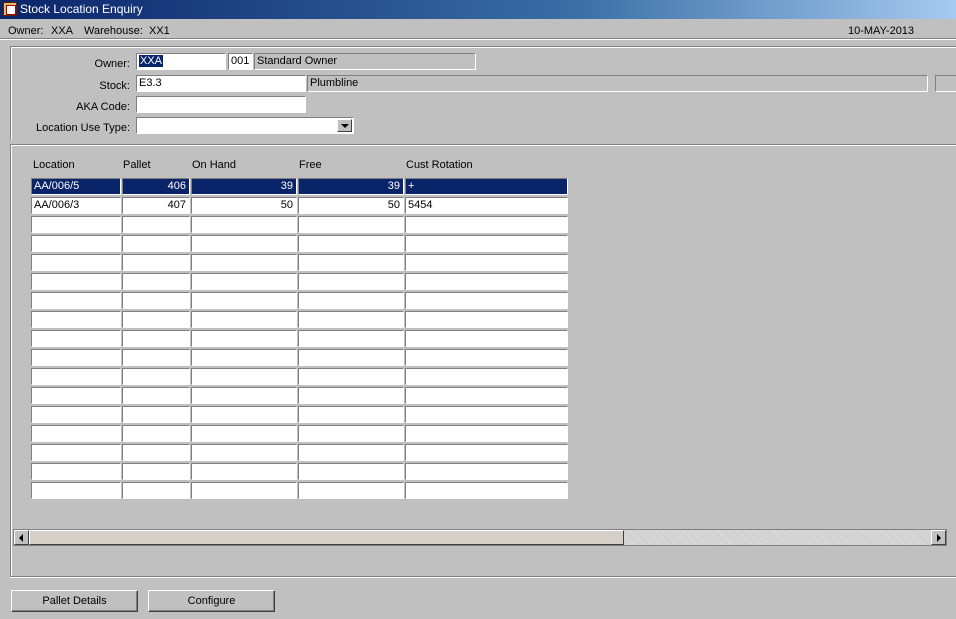 This screenshot has height=619, width=956. Describe the element at coordinates (244, 186) in the screenshot. I see `cell-on-hand: 39` at that location.